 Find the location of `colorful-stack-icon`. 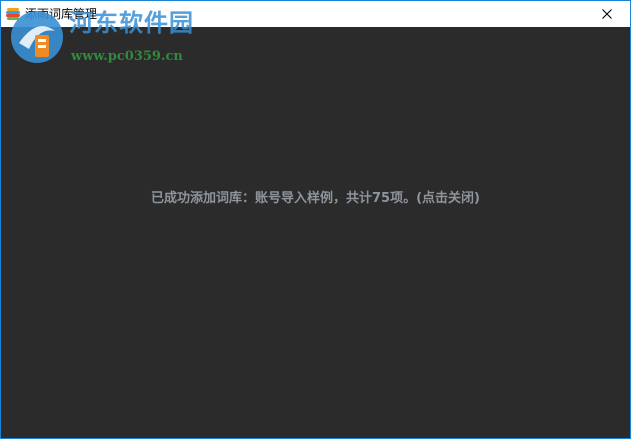

colorful-stack-icon is located at coordinates (13, 14).